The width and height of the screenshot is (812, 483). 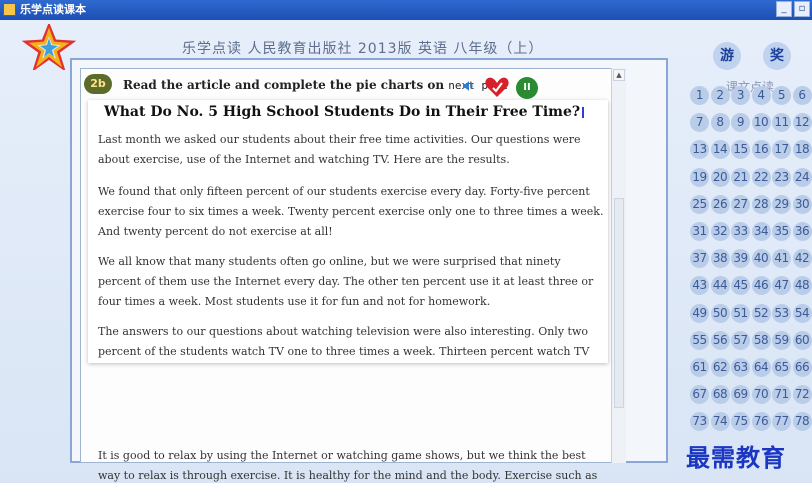 What do you see at coordinates (699, 231) in the screenshot?
I see `lesson-button-31: 31` at bounding box center [699, 231].